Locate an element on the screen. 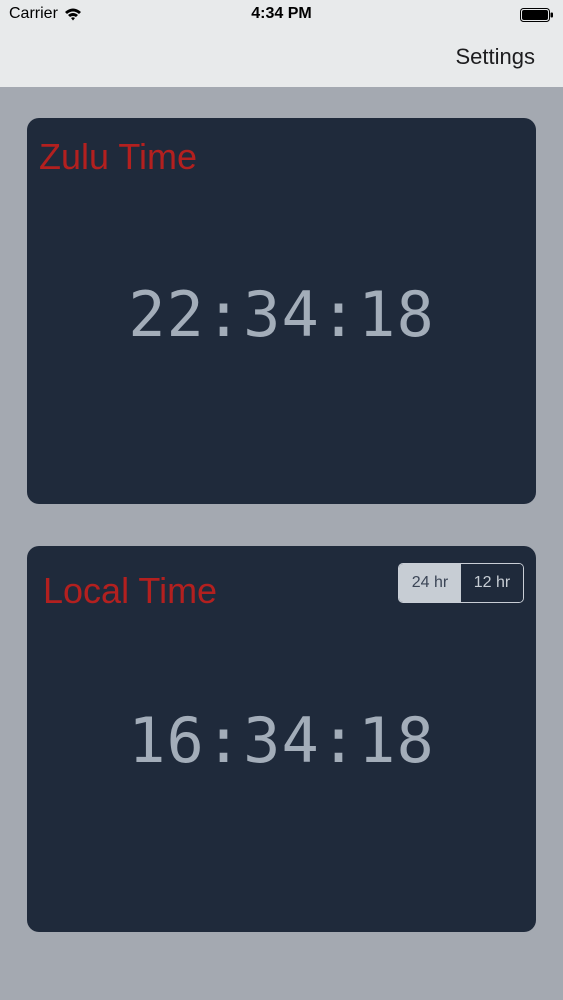 The width and height of the screenshot is (563, 1000). local-time-clock: 16:34:18 is located at coordinates (281, 740).